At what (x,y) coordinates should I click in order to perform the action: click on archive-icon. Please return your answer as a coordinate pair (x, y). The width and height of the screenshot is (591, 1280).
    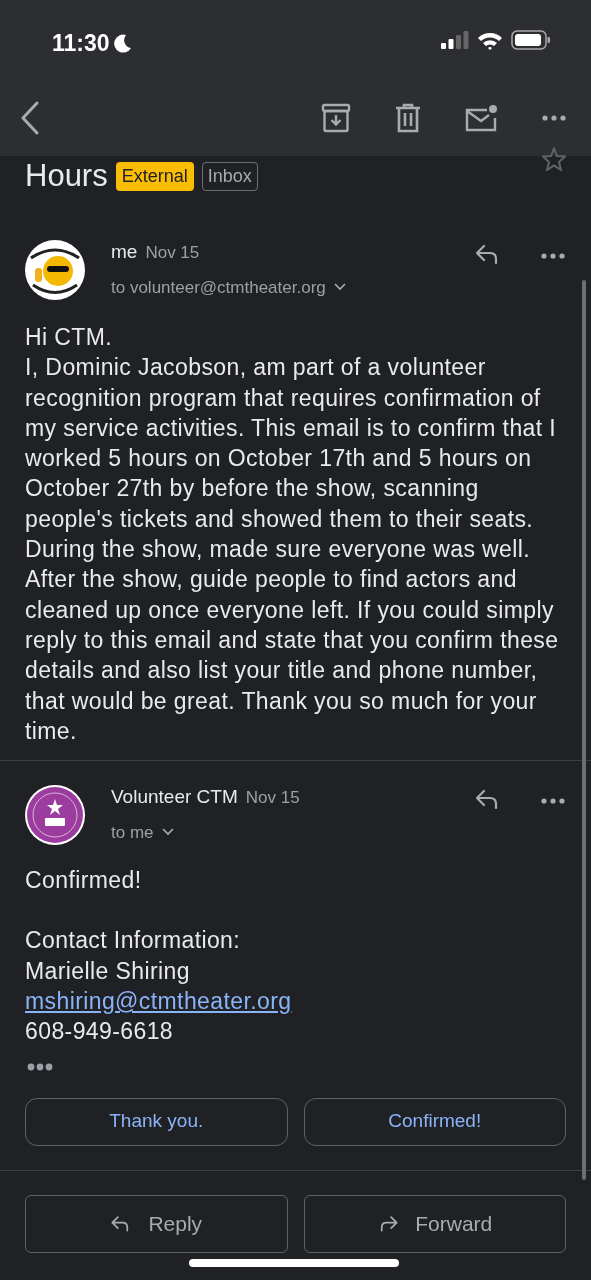
    Looking at the image, I should click on (336, 118).